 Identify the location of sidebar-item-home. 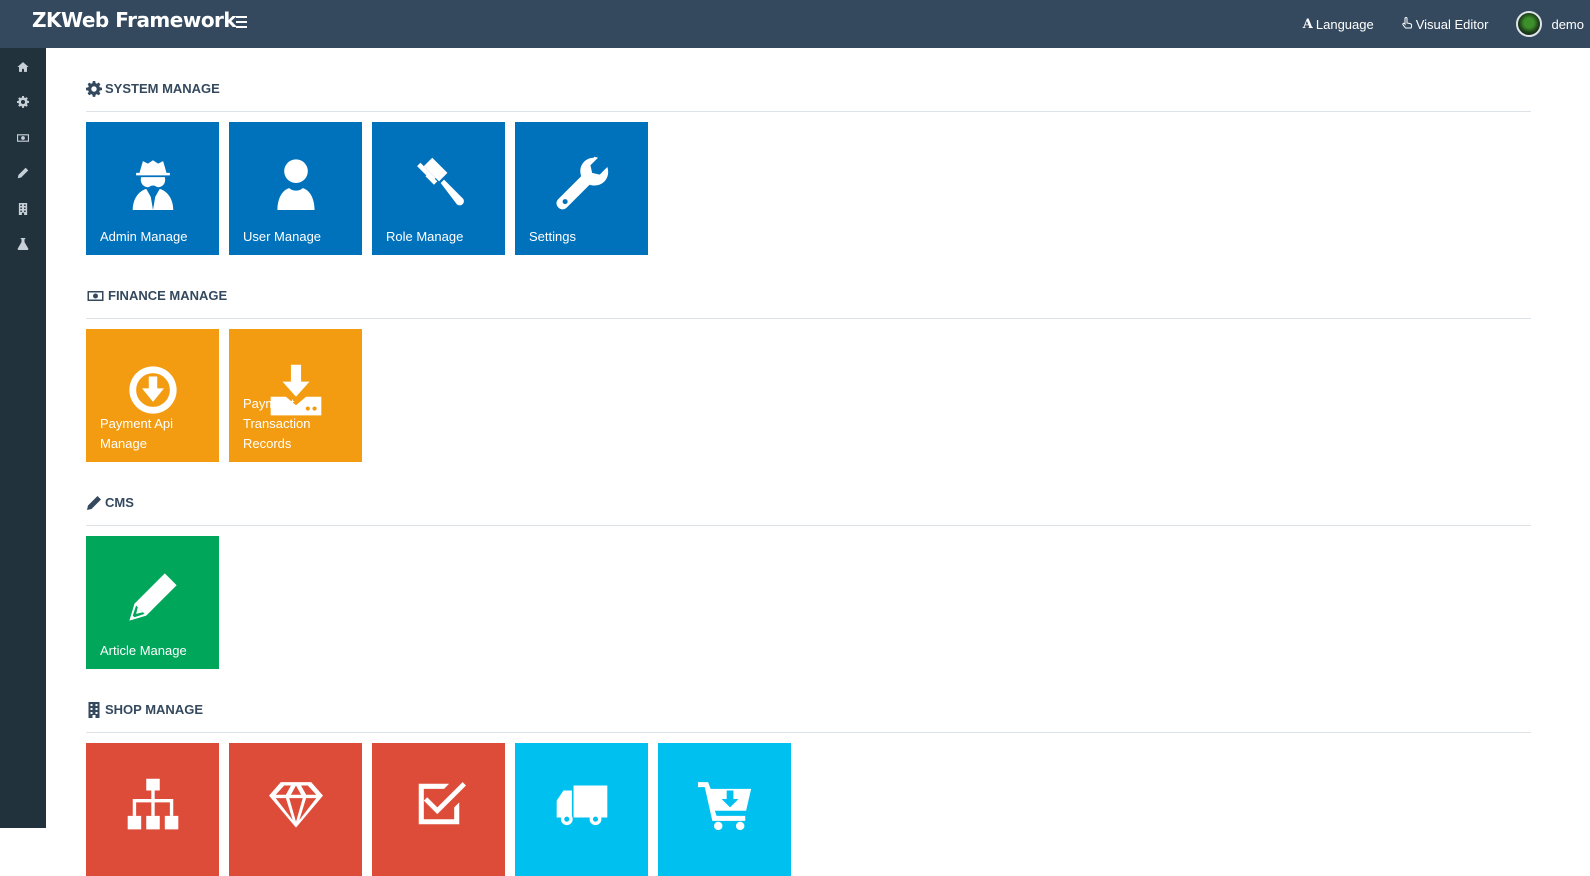
(23, 67).